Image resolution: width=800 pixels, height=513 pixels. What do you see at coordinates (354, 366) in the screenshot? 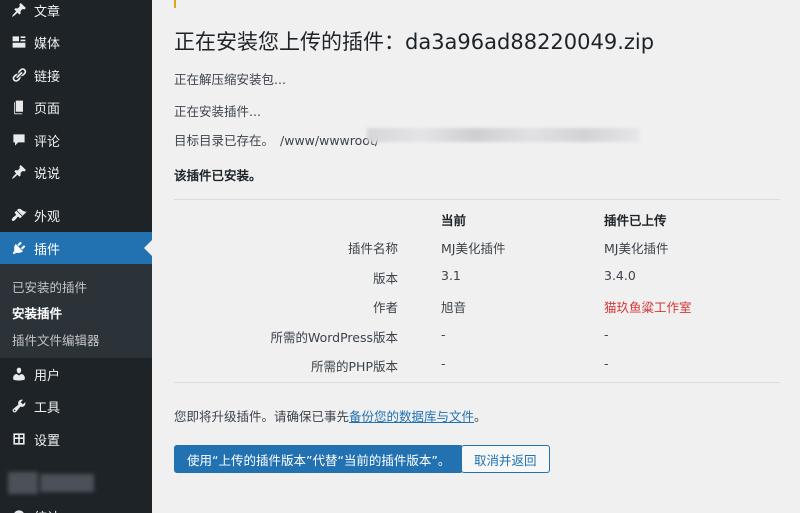
I see `row-label-php-version: 所需的PHP版本` at bounding box center [354, 366].